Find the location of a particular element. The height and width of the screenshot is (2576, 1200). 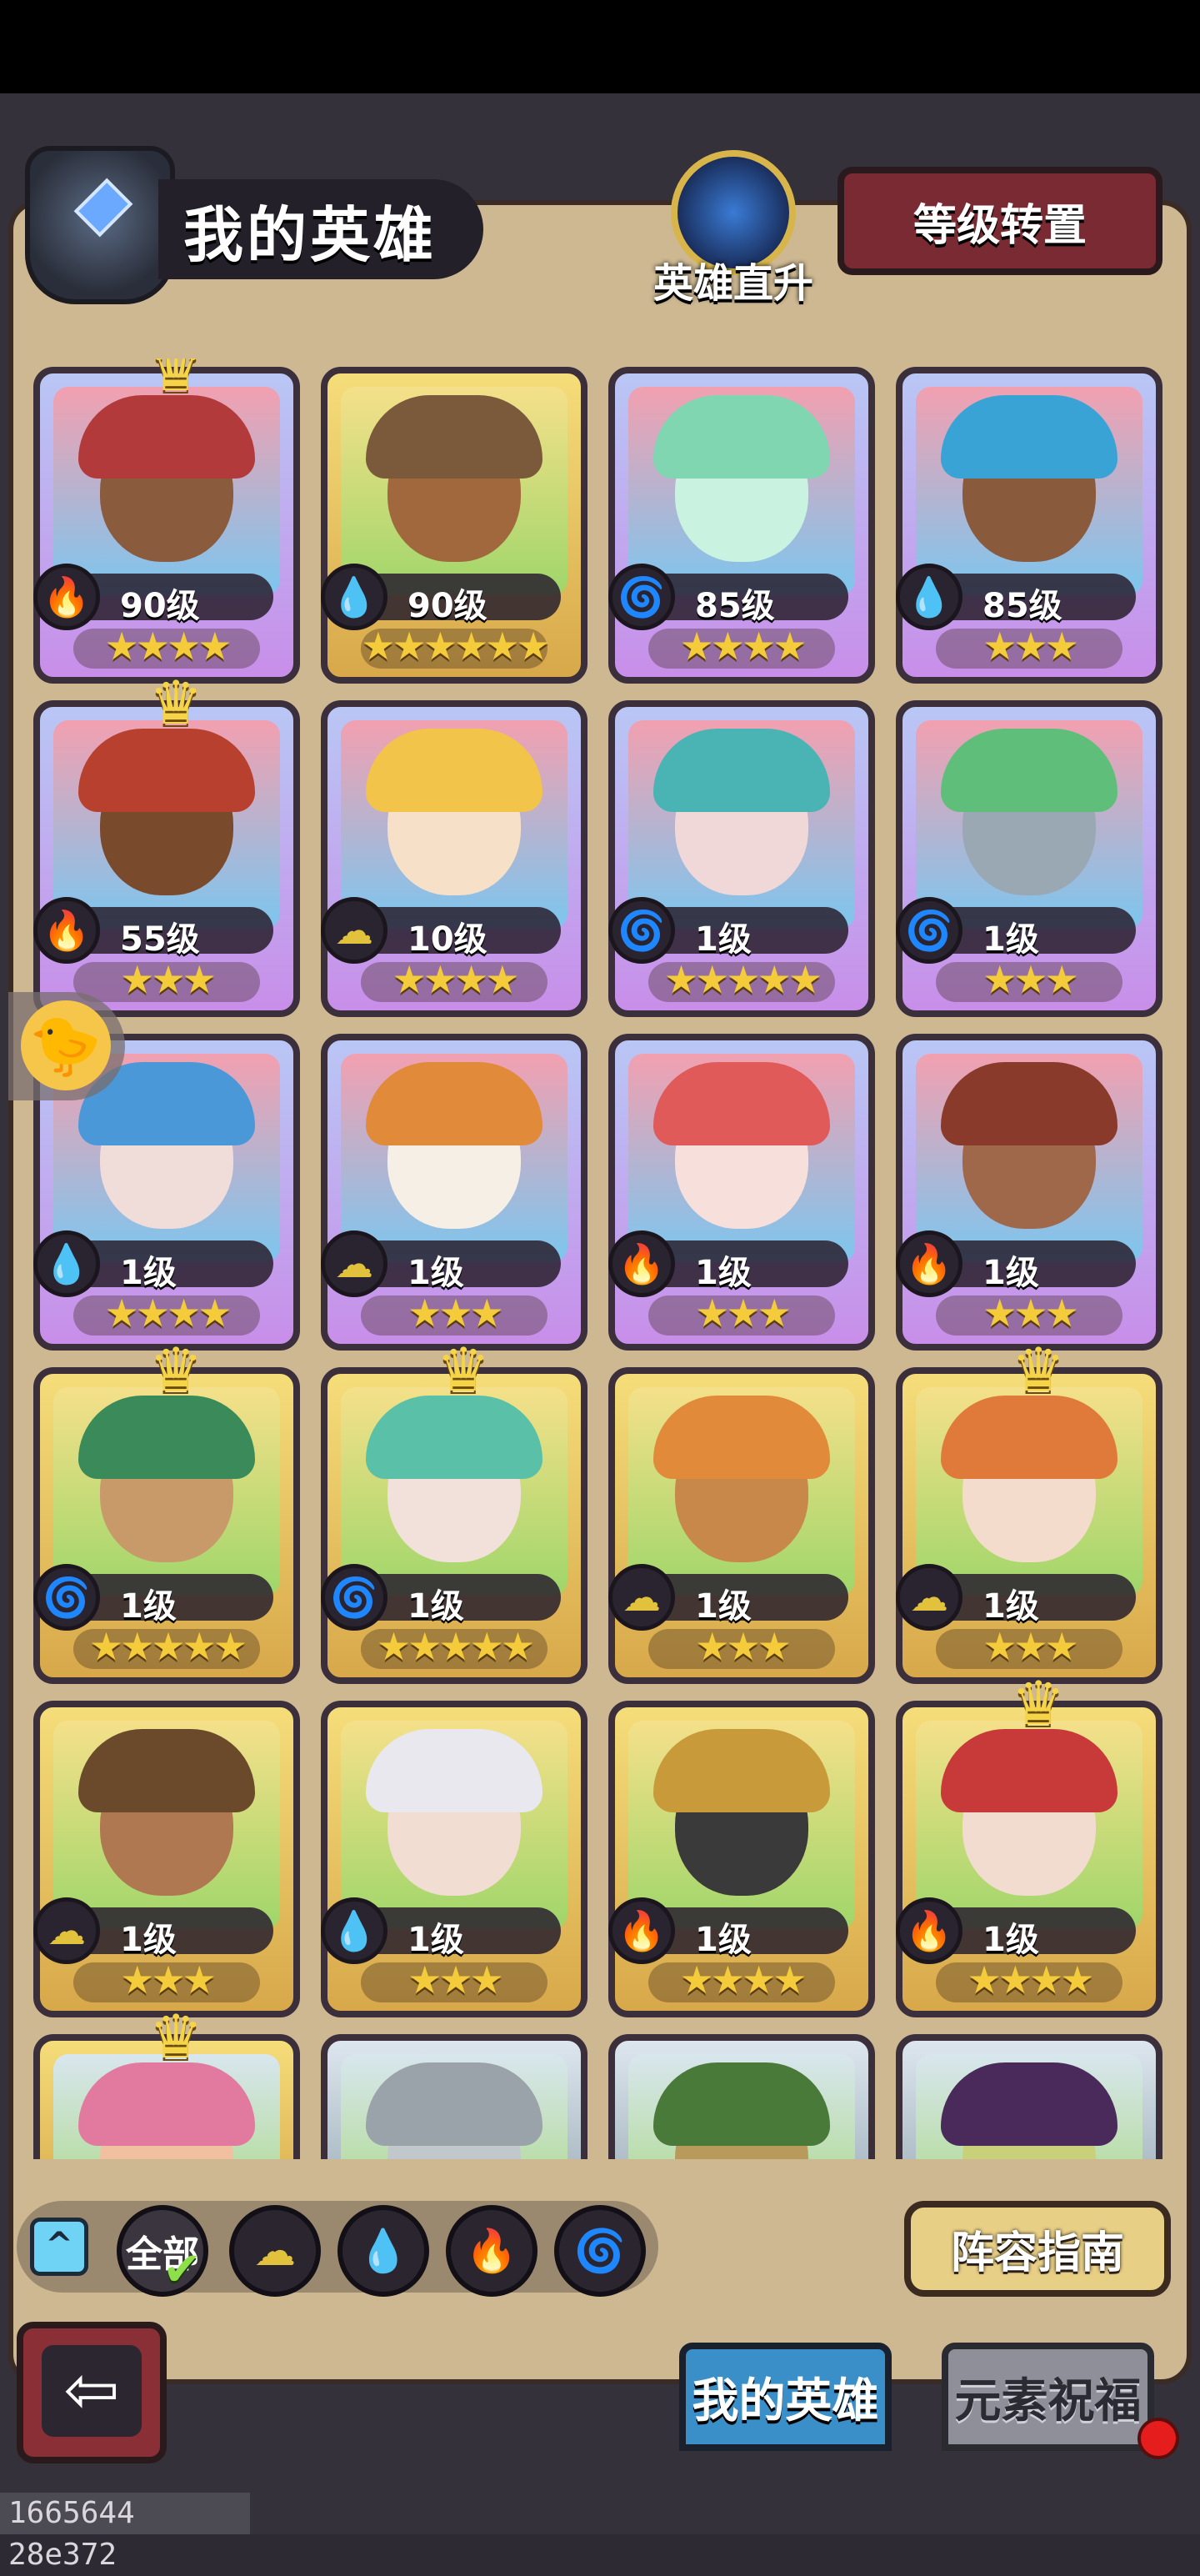

hero-card: ♛ 🔥 90级 ★★★★ is located at coordinates (166, 521).